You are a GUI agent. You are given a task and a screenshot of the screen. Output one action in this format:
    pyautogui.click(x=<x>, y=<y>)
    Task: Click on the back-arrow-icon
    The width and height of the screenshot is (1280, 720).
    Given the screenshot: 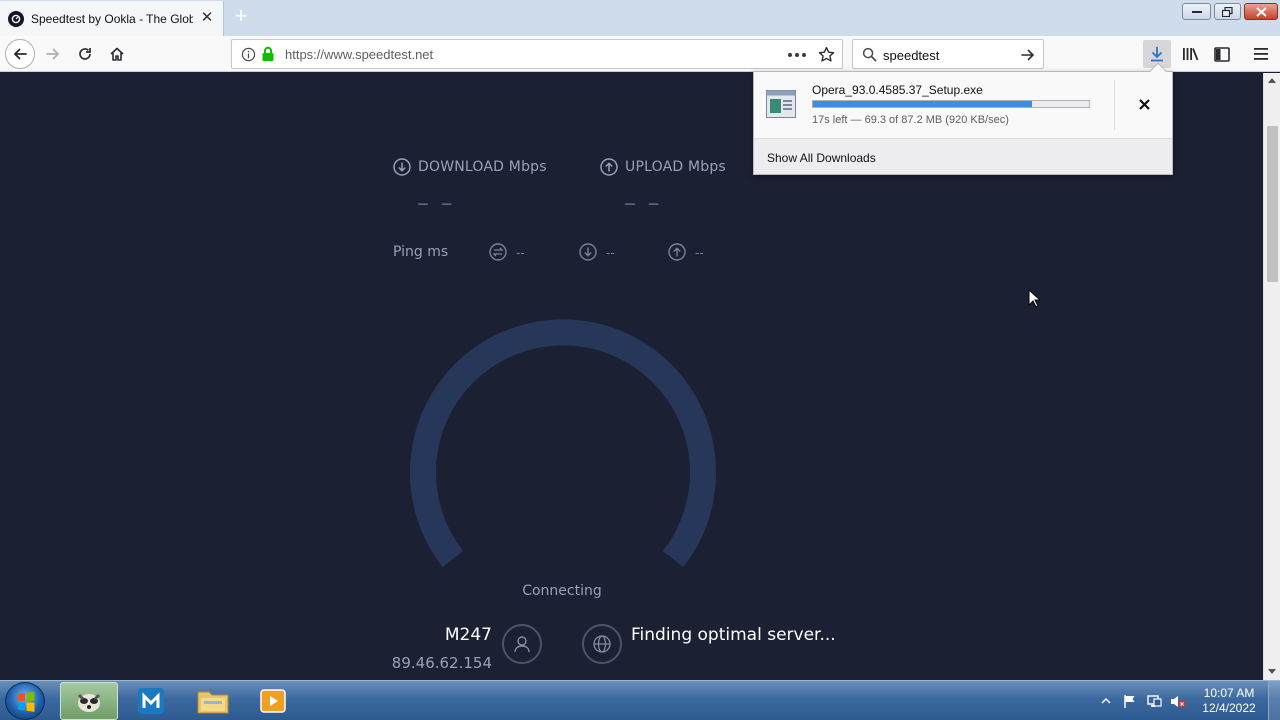 What is the action you would take?
    pyautogui.click(x=20, y=54)
    